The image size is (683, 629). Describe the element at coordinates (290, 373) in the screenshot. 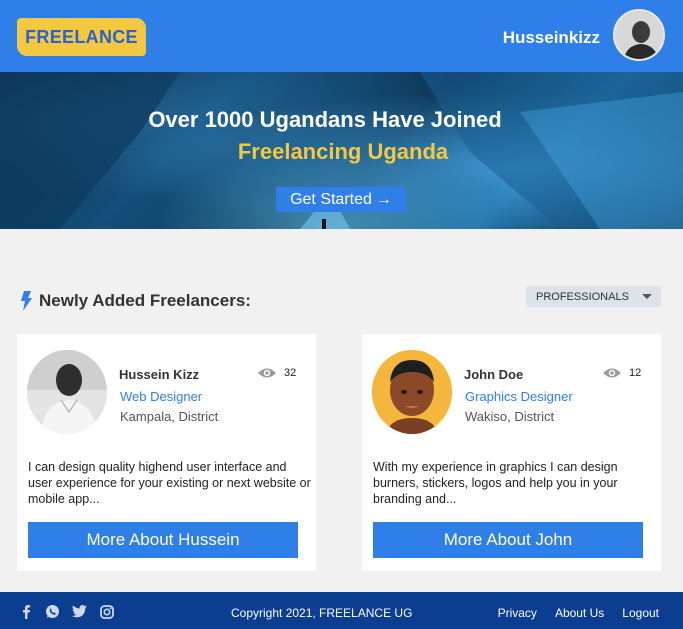

I see `view-count-value: 32` at that location.